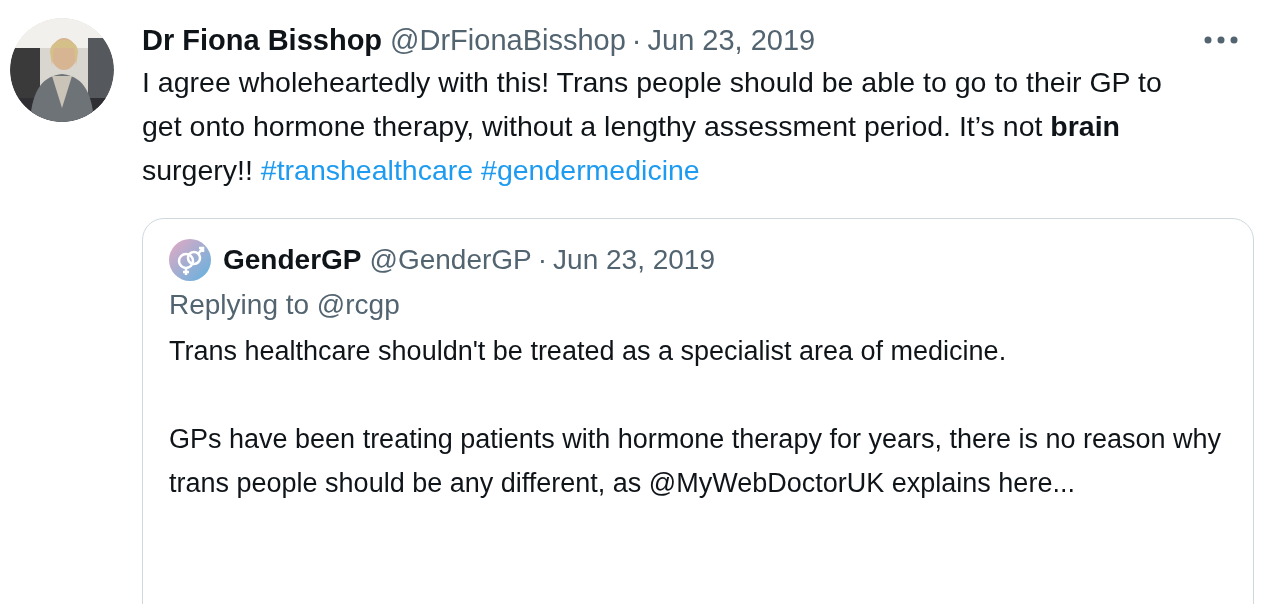 The image size is (1270, 604). I want to click on replying-to: Replying to @rcgp, so click(284, 305).